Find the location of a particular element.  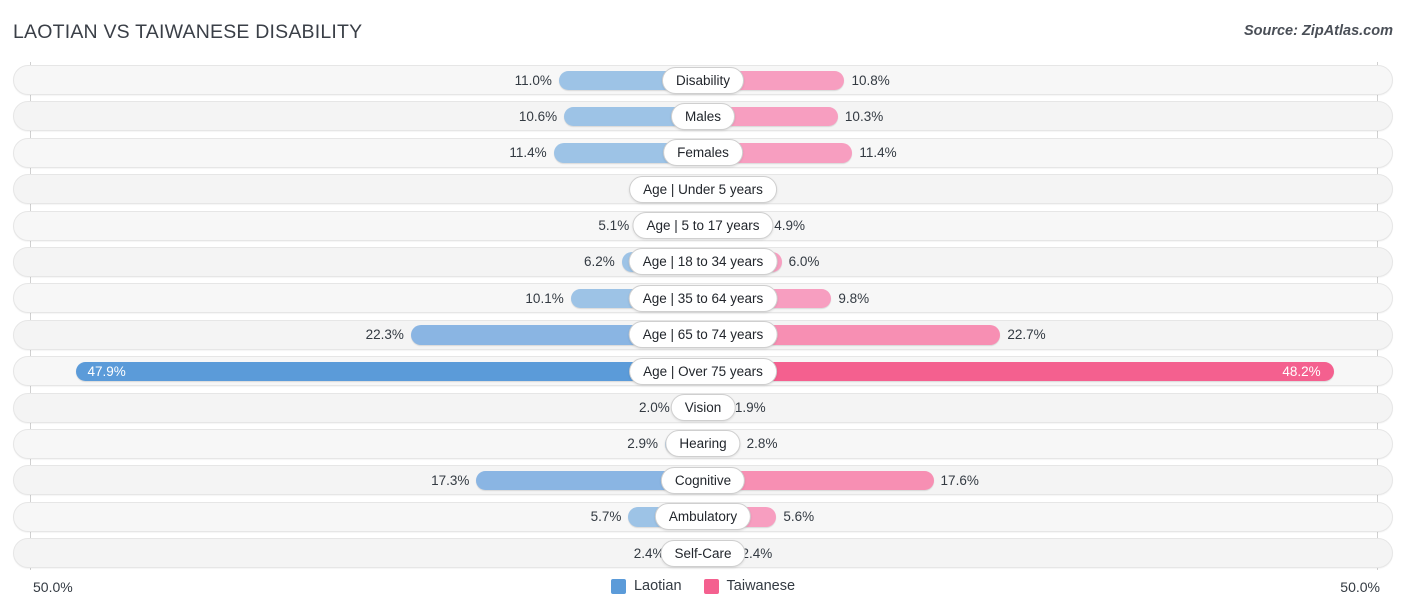

value-label-taiwanese: 10.3% is located at coordinates (864, 116).